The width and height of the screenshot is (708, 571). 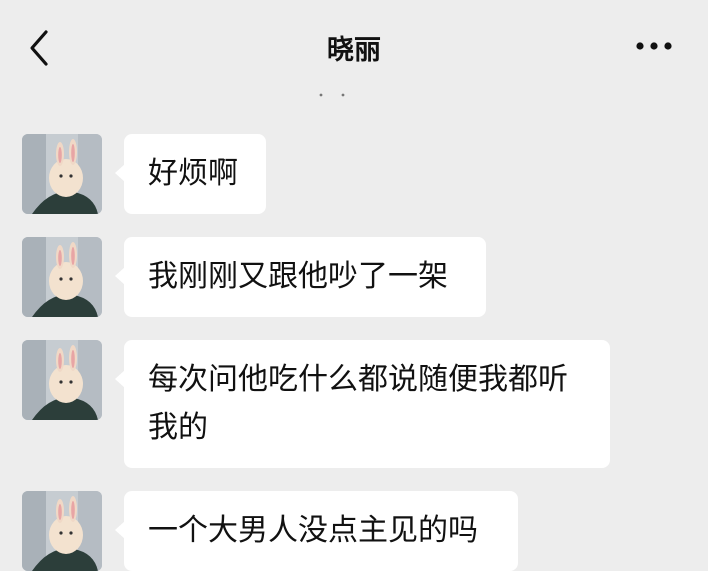 I want to click on chat-title: 晓丽, so click(x=354, y=50).